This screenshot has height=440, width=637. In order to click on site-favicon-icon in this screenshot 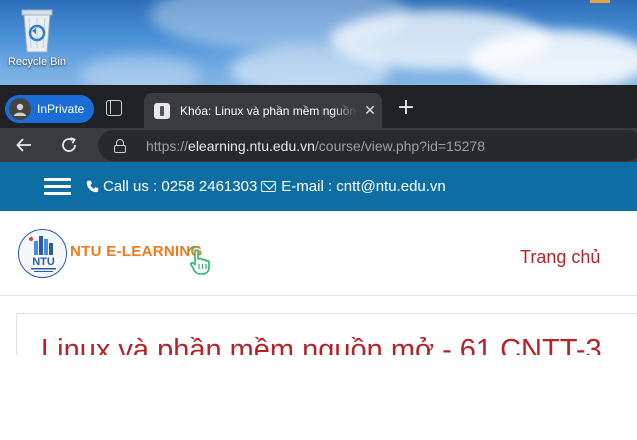, I will do `click(162, 110)`.